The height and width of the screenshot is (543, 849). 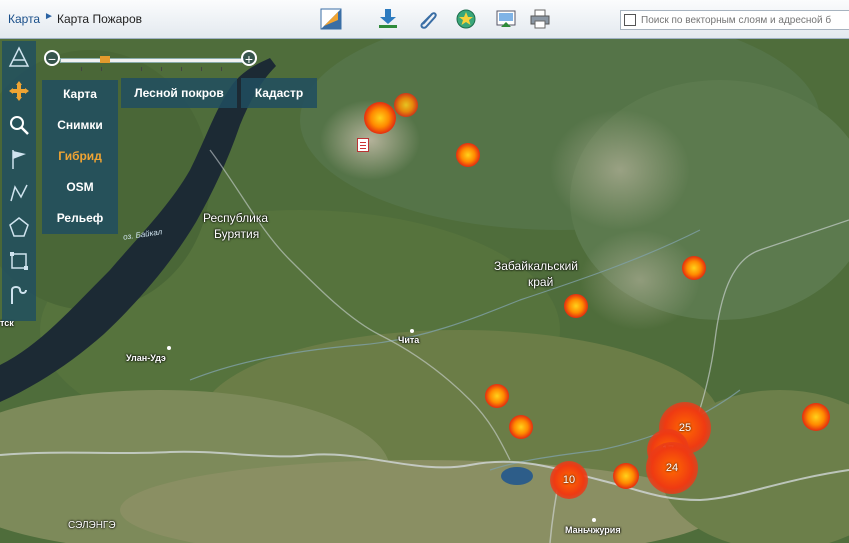 I want to click on overlay-tab-forest-cover: Лесной покров, so click(x=179, y=93).